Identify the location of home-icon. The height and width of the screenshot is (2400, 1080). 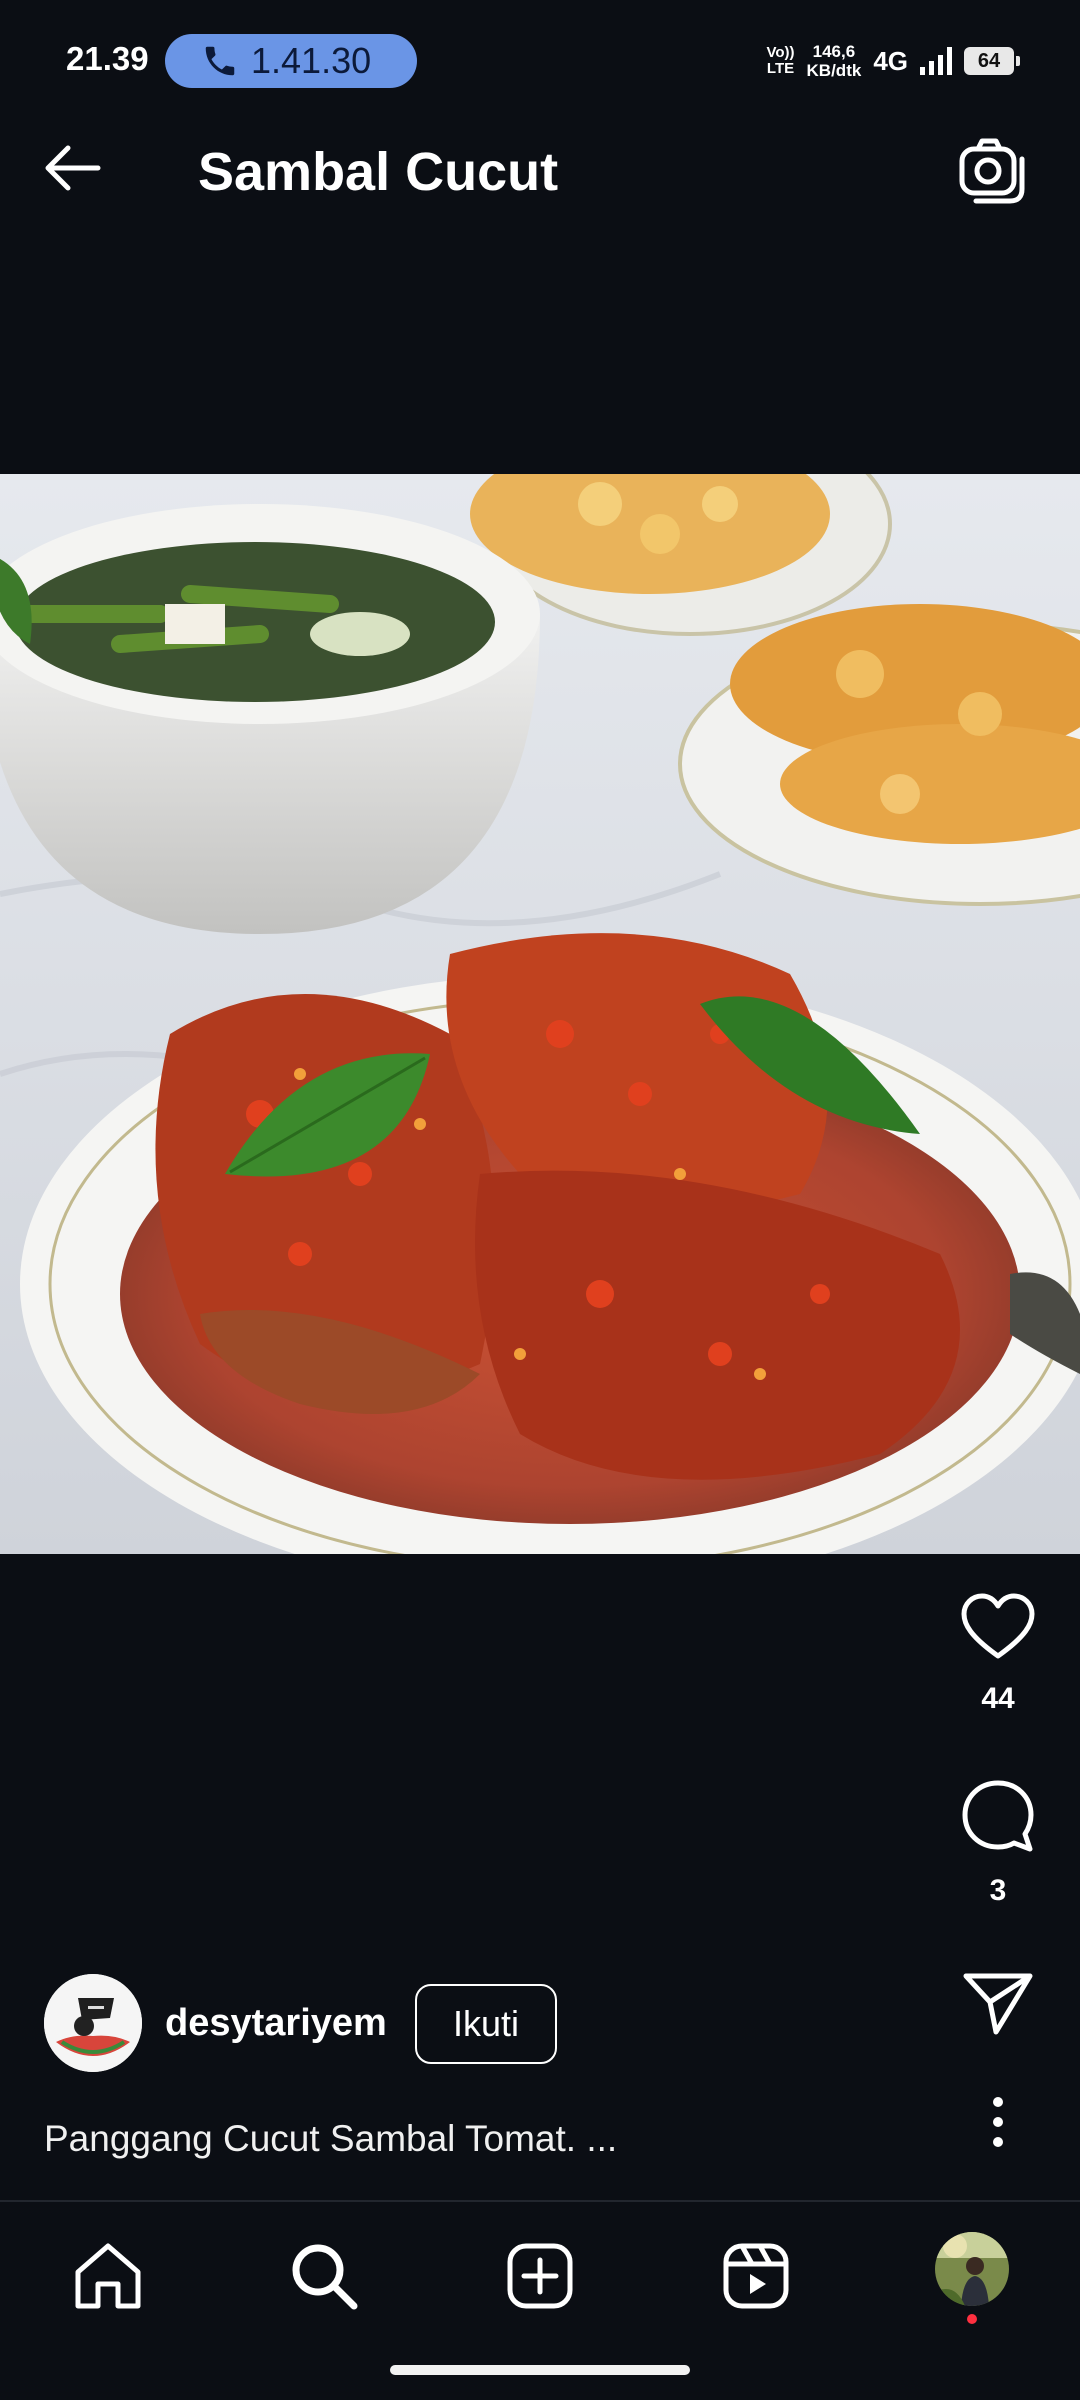
(108, 2276).